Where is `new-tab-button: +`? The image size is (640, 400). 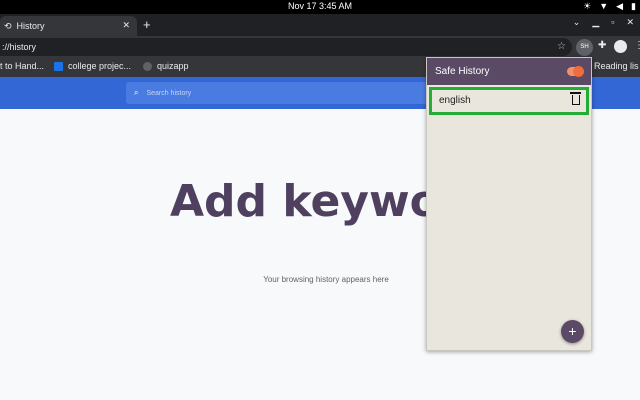 new-tab-button: + is located at coordinates (147, 24).